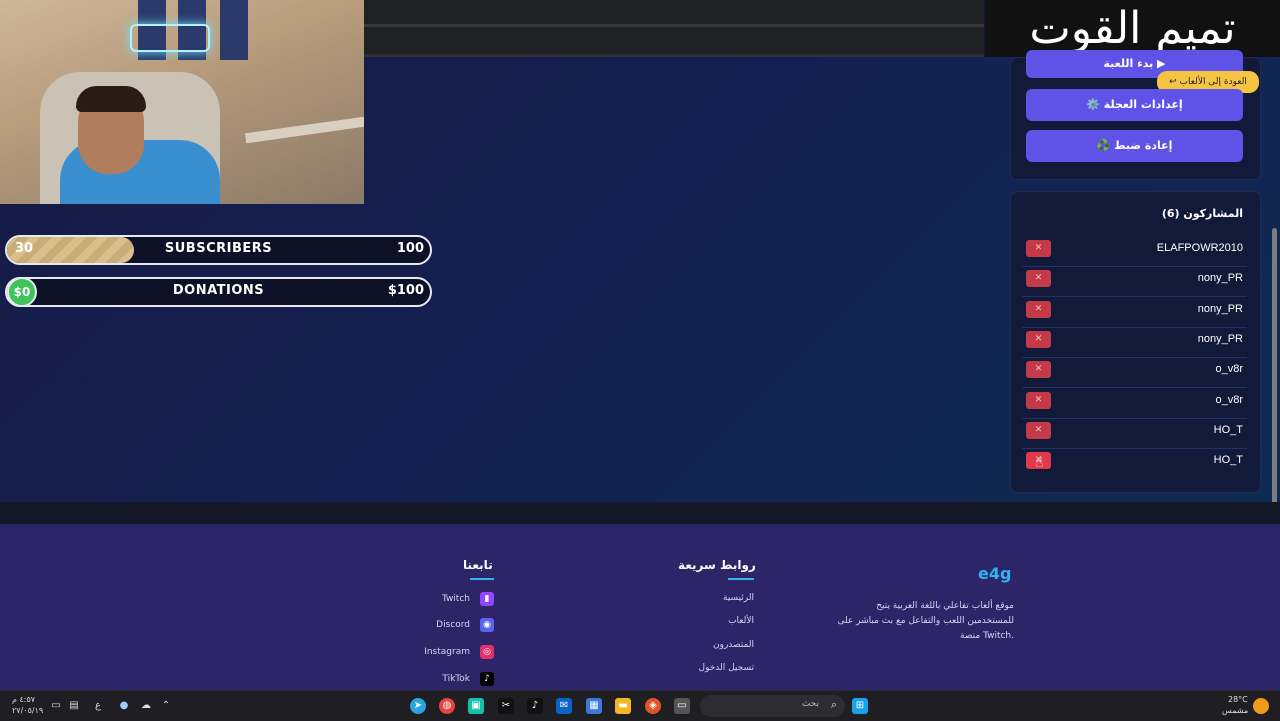 The image size is (1280, 721). Describe the element at coordinates (1235, 710) in the screenshot. I see `weather-text: مشمس` at that location.